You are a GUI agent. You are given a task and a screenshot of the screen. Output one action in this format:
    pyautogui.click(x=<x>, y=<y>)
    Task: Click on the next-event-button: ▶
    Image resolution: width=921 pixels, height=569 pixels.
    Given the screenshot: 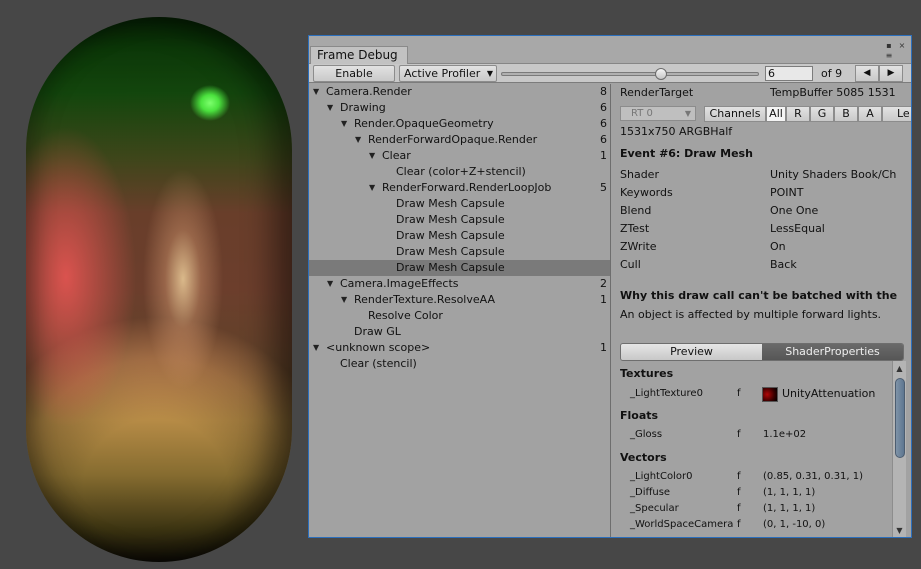 What is the action you would take?
    pyautogui.click(x=891, y=73)
    